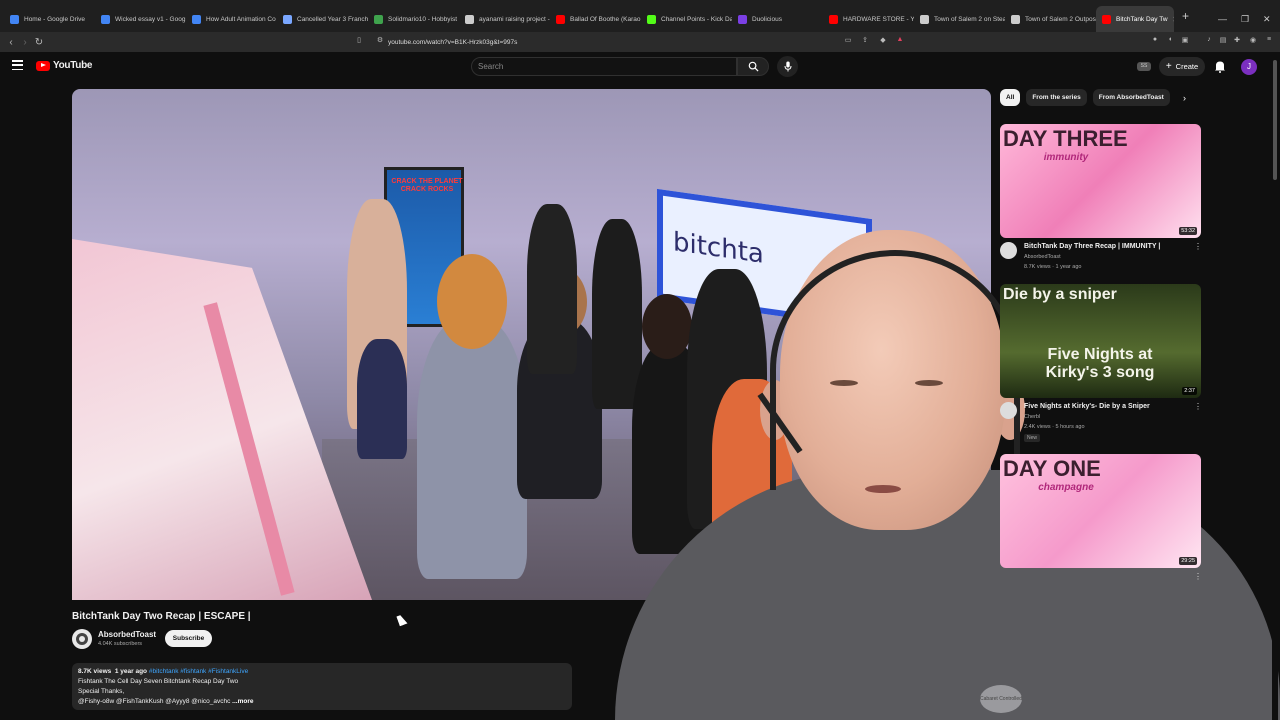  I want to click on extension-icon: ▲, so click(900, 41).